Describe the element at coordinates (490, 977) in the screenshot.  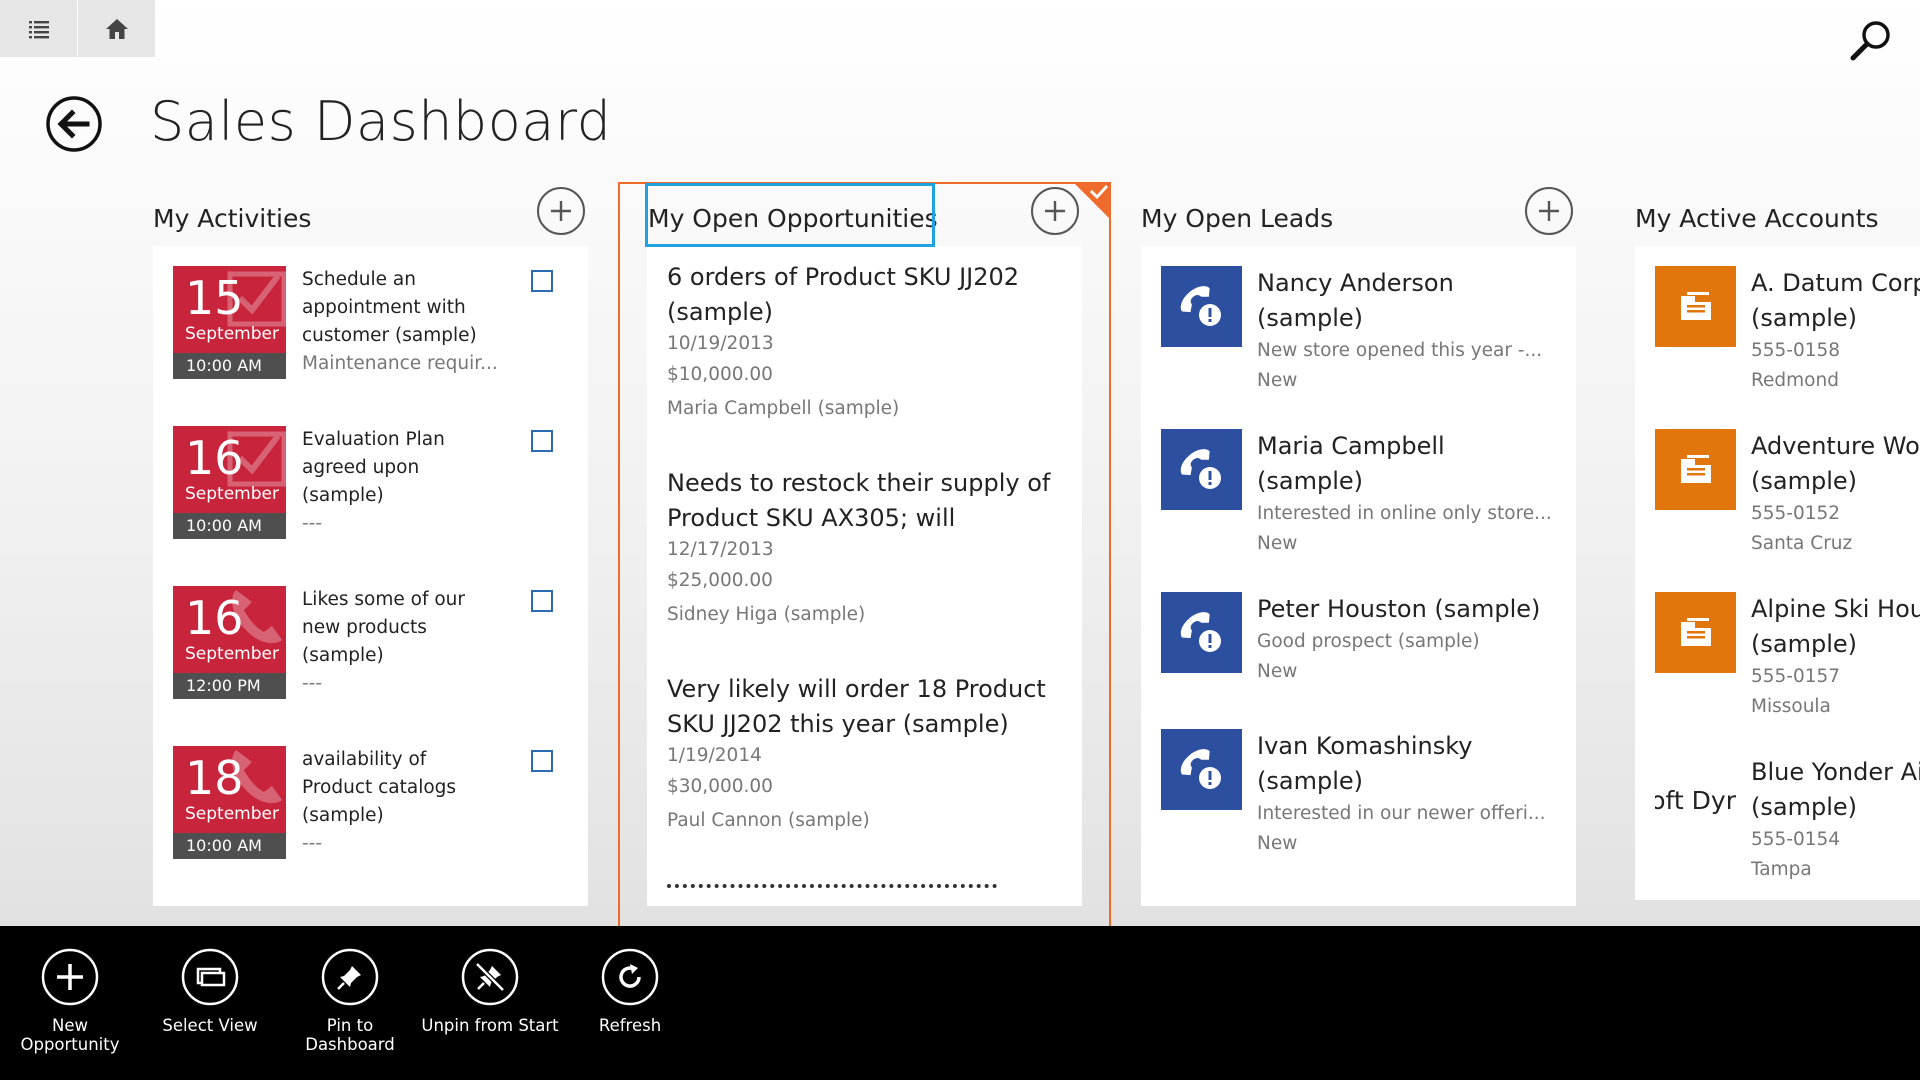
I see `unpin-icon` at that location.